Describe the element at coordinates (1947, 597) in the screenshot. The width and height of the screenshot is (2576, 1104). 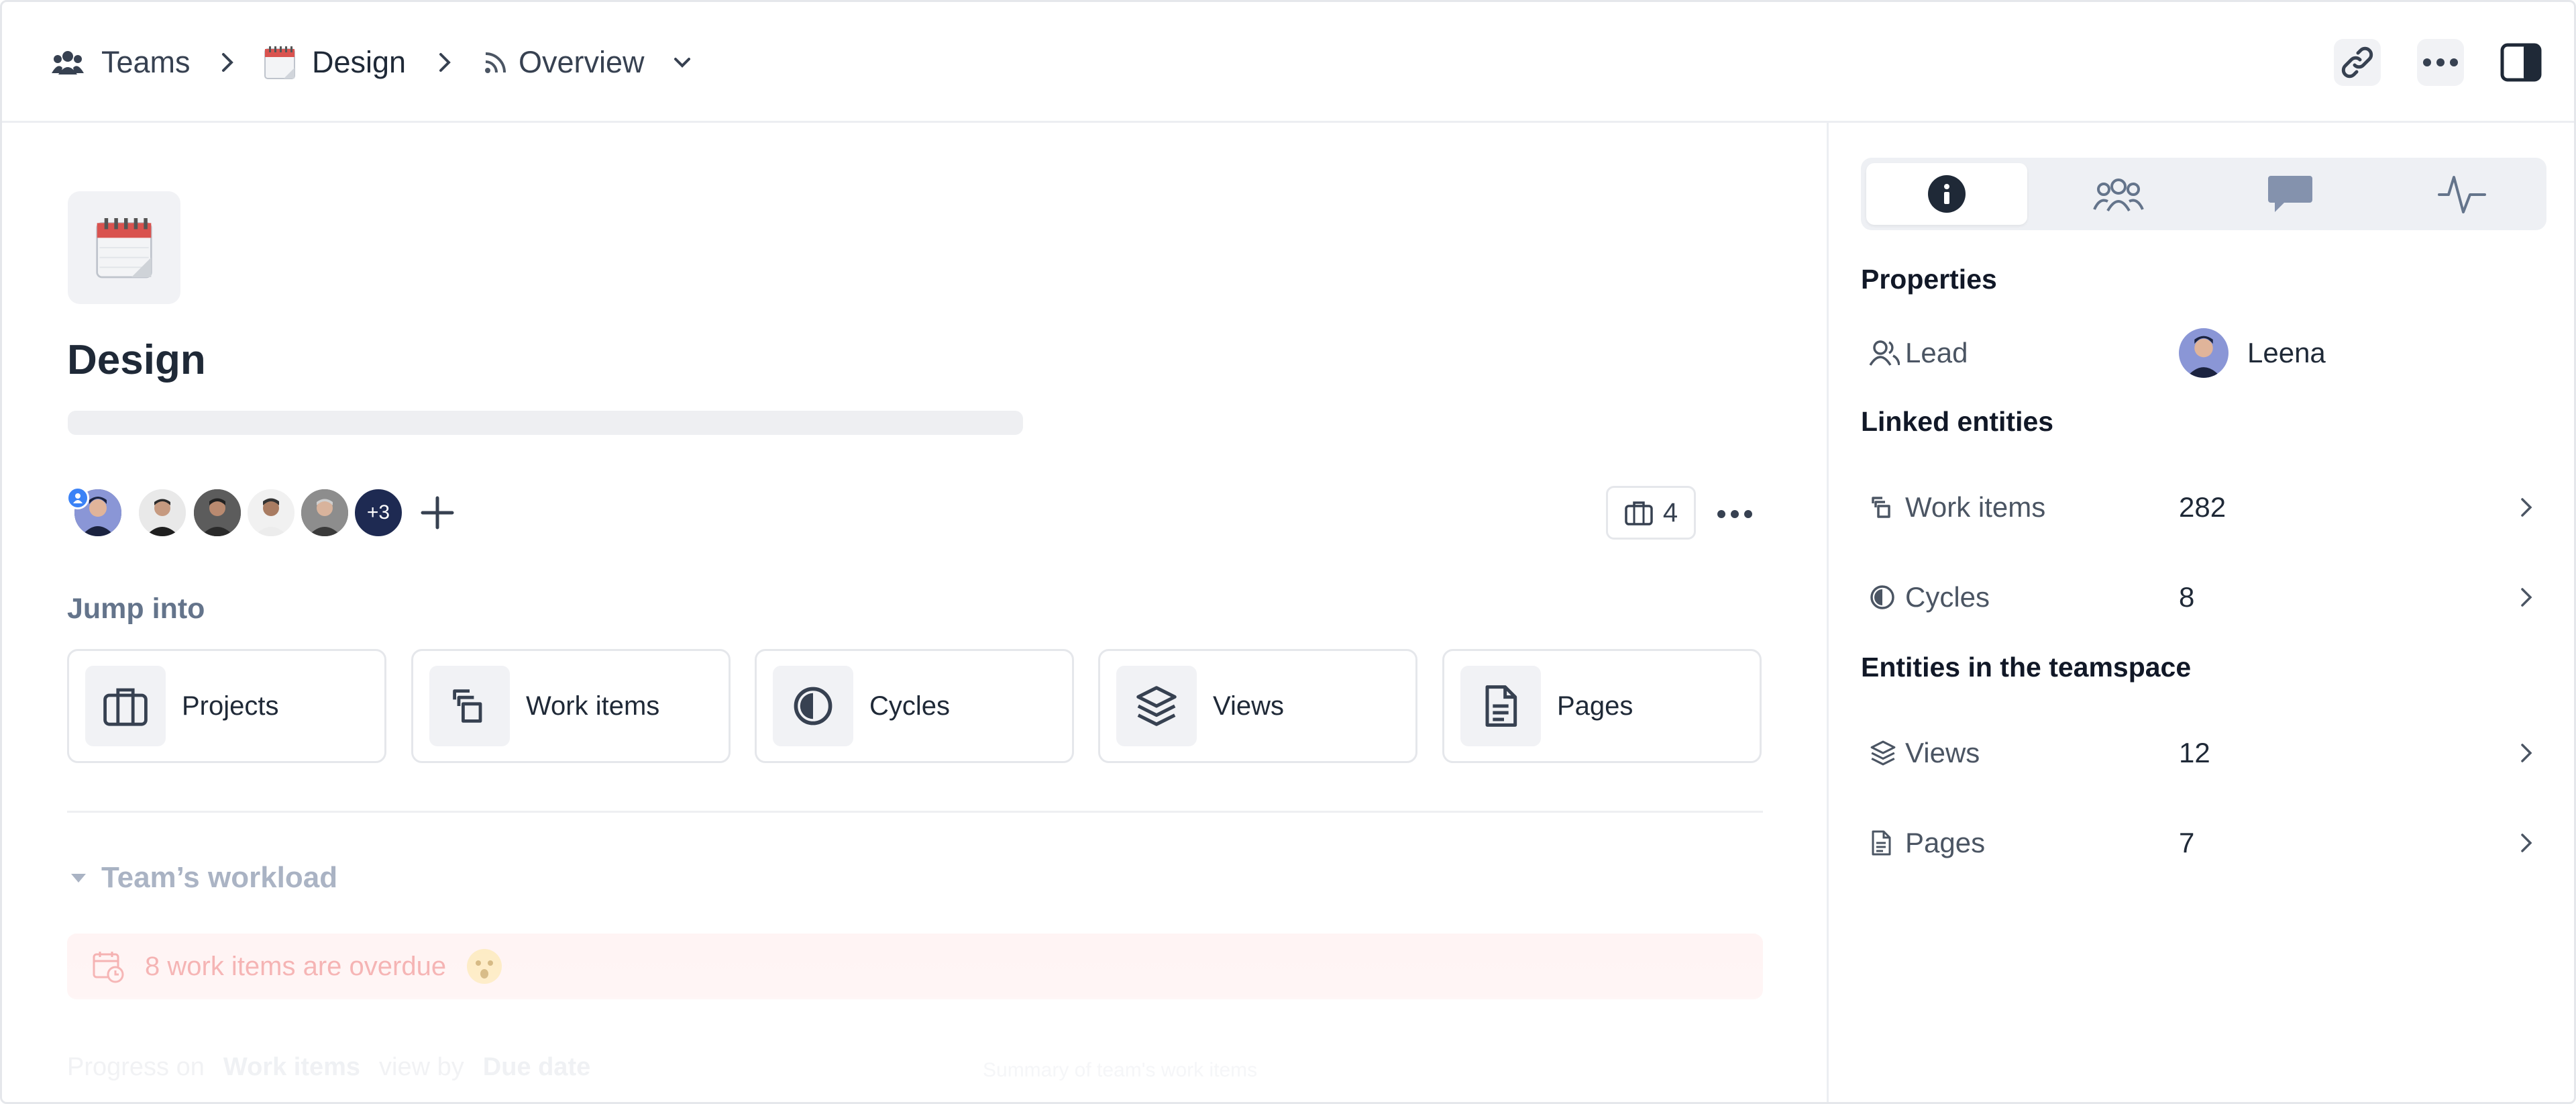
I see `cycles-label: Cycles` at that location.